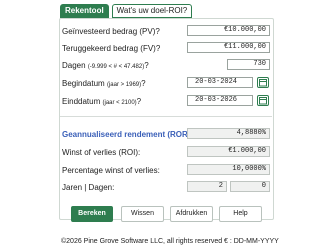 The width and height of the screenshot is (334, 251). I want to click on days-label-hint: (-9.999 < # < 47.482), so click(116, 67).